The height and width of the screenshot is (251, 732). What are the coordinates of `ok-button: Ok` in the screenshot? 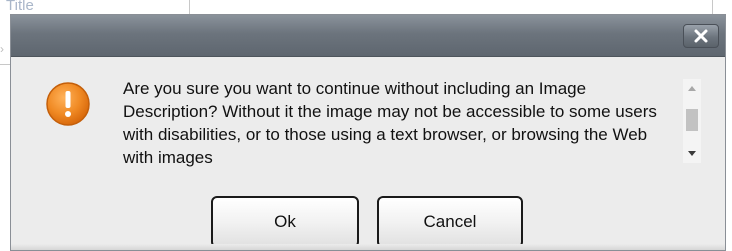 It's located at (285, 222).